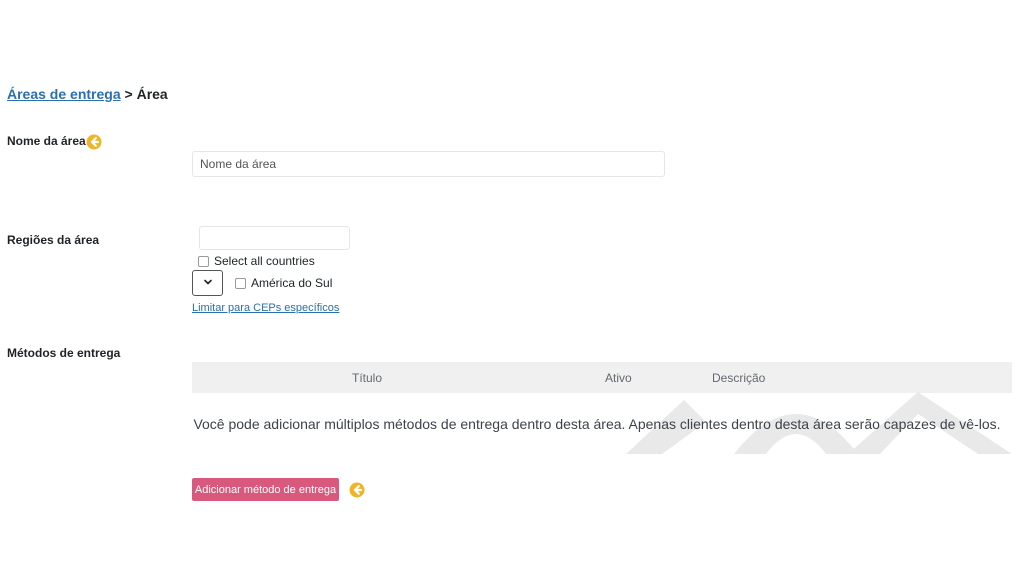 This screenshot has height=576, width=1024. What do you see at coordinates (265, 489) in the screenshot?
I see `add-shipping-method-button: Adicionar método de entrega` at bounding box center [265, 489].